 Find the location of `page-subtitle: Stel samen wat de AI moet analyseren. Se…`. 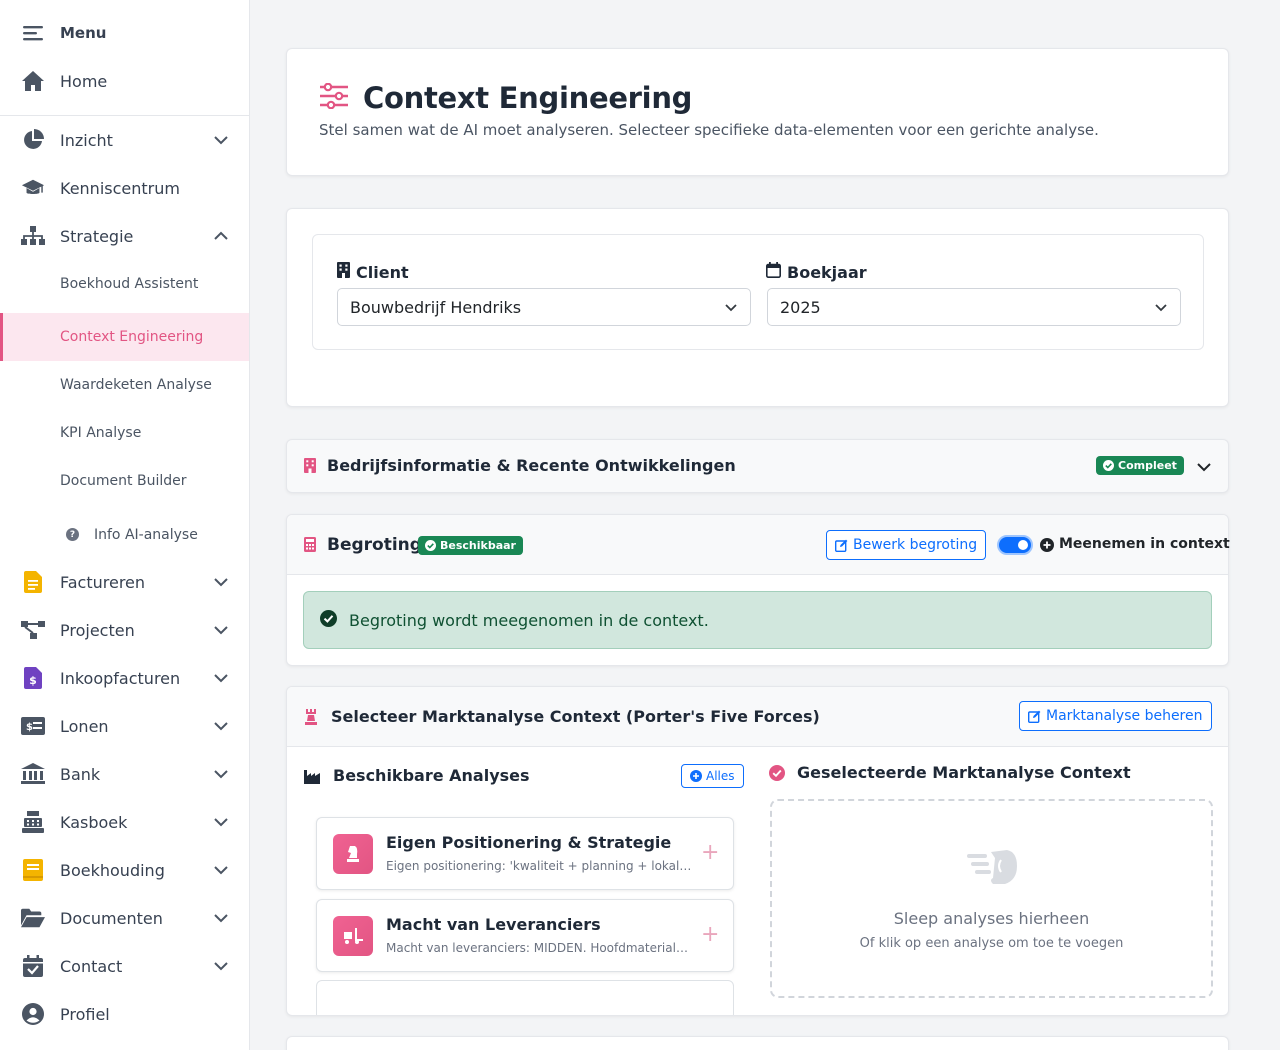

page-subtitle: Stel samen wat de AI moet analyseren. Se… is located at coordinates (709, 130).